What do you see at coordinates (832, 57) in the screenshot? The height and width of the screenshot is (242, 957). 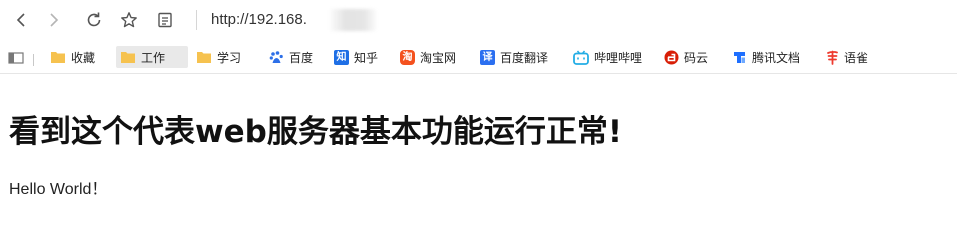 I see `yuque-icon` at bounding box center [832, 57].